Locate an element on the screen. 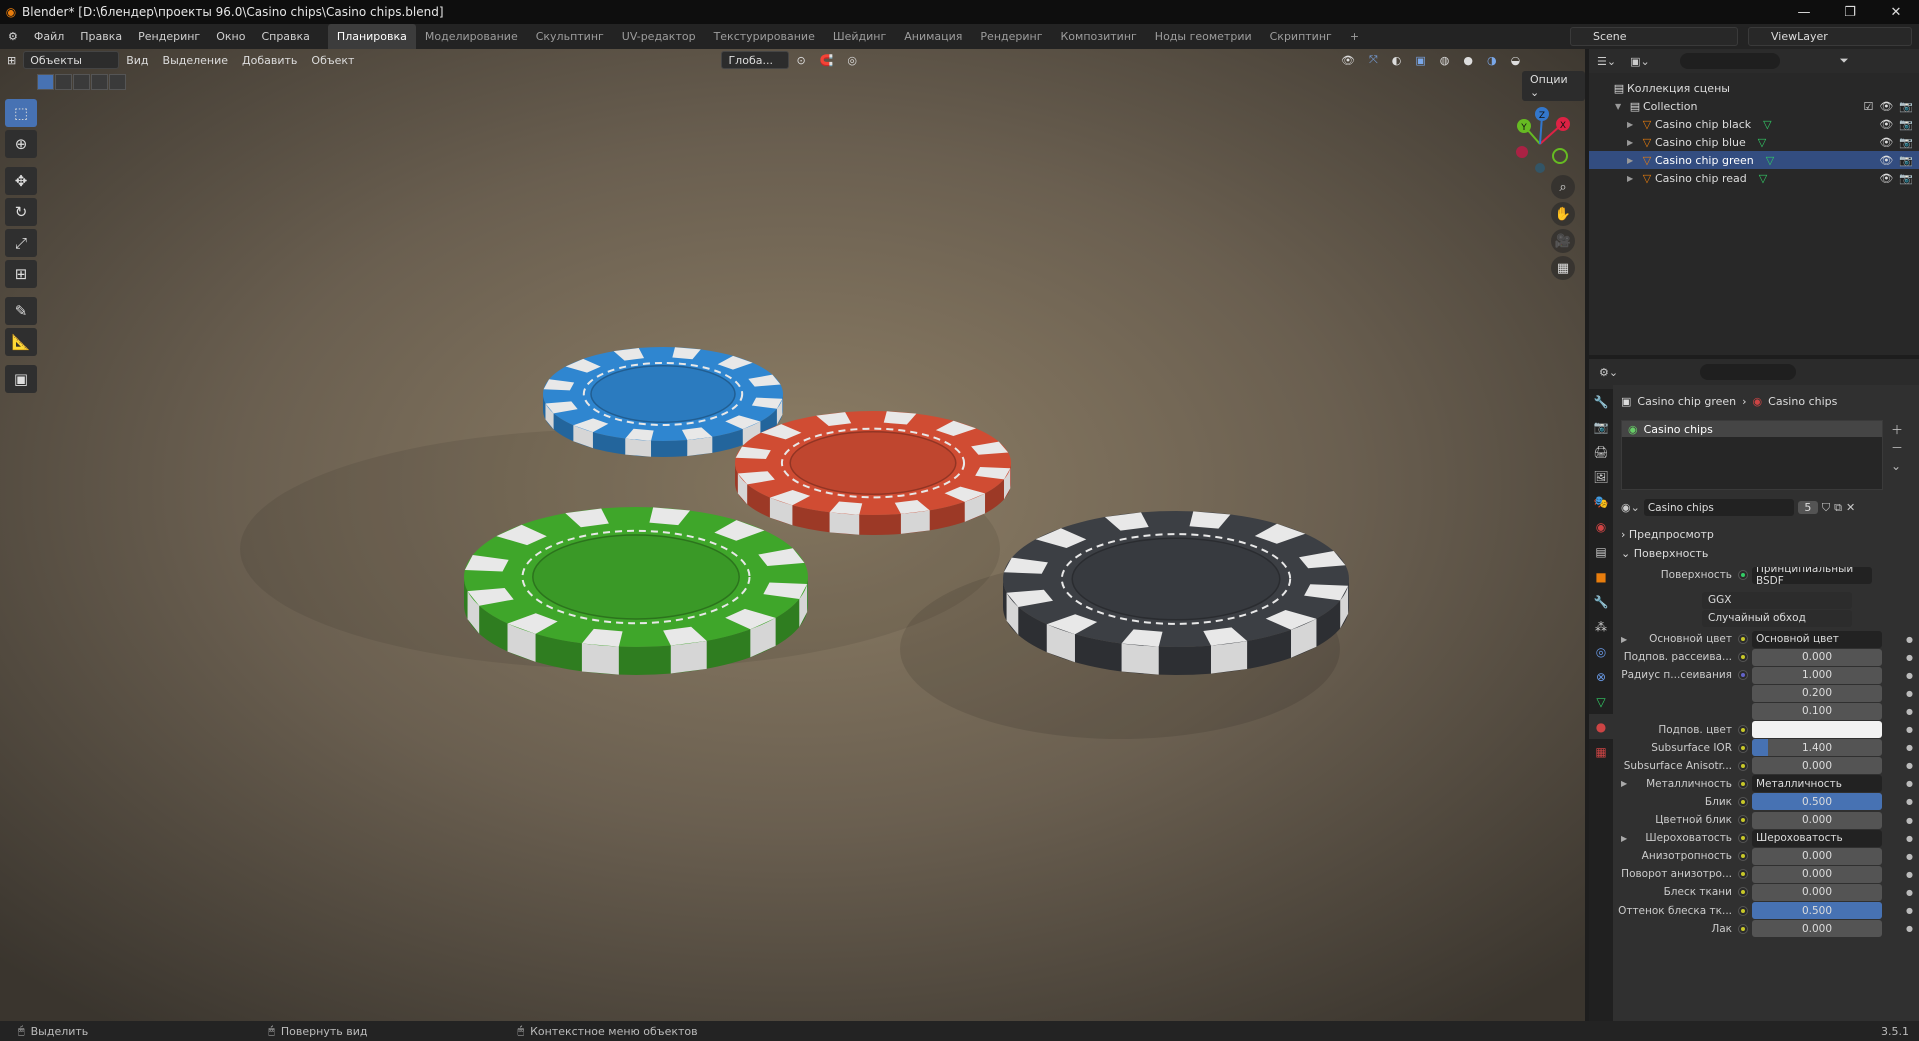 This screenshot has width=1919, height=1041. ortho-grid-icon: ▦ is located at coordinates (1563, 268).